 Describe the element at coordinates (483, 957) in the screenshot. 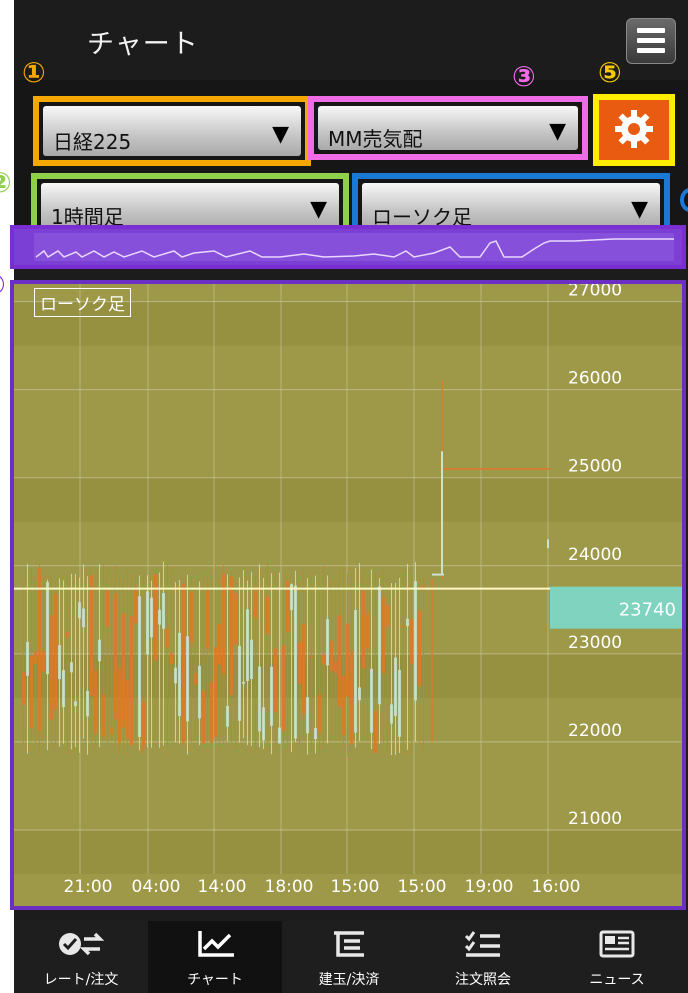

I see `tab-order-list: 注文照会` at that location.